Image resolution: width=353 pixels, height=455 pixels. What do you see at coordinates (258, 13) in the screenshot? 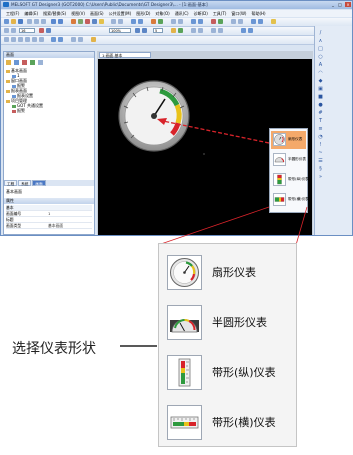
I see `menu-item-help: 帮助(H)` at bounding box center [258, 13].